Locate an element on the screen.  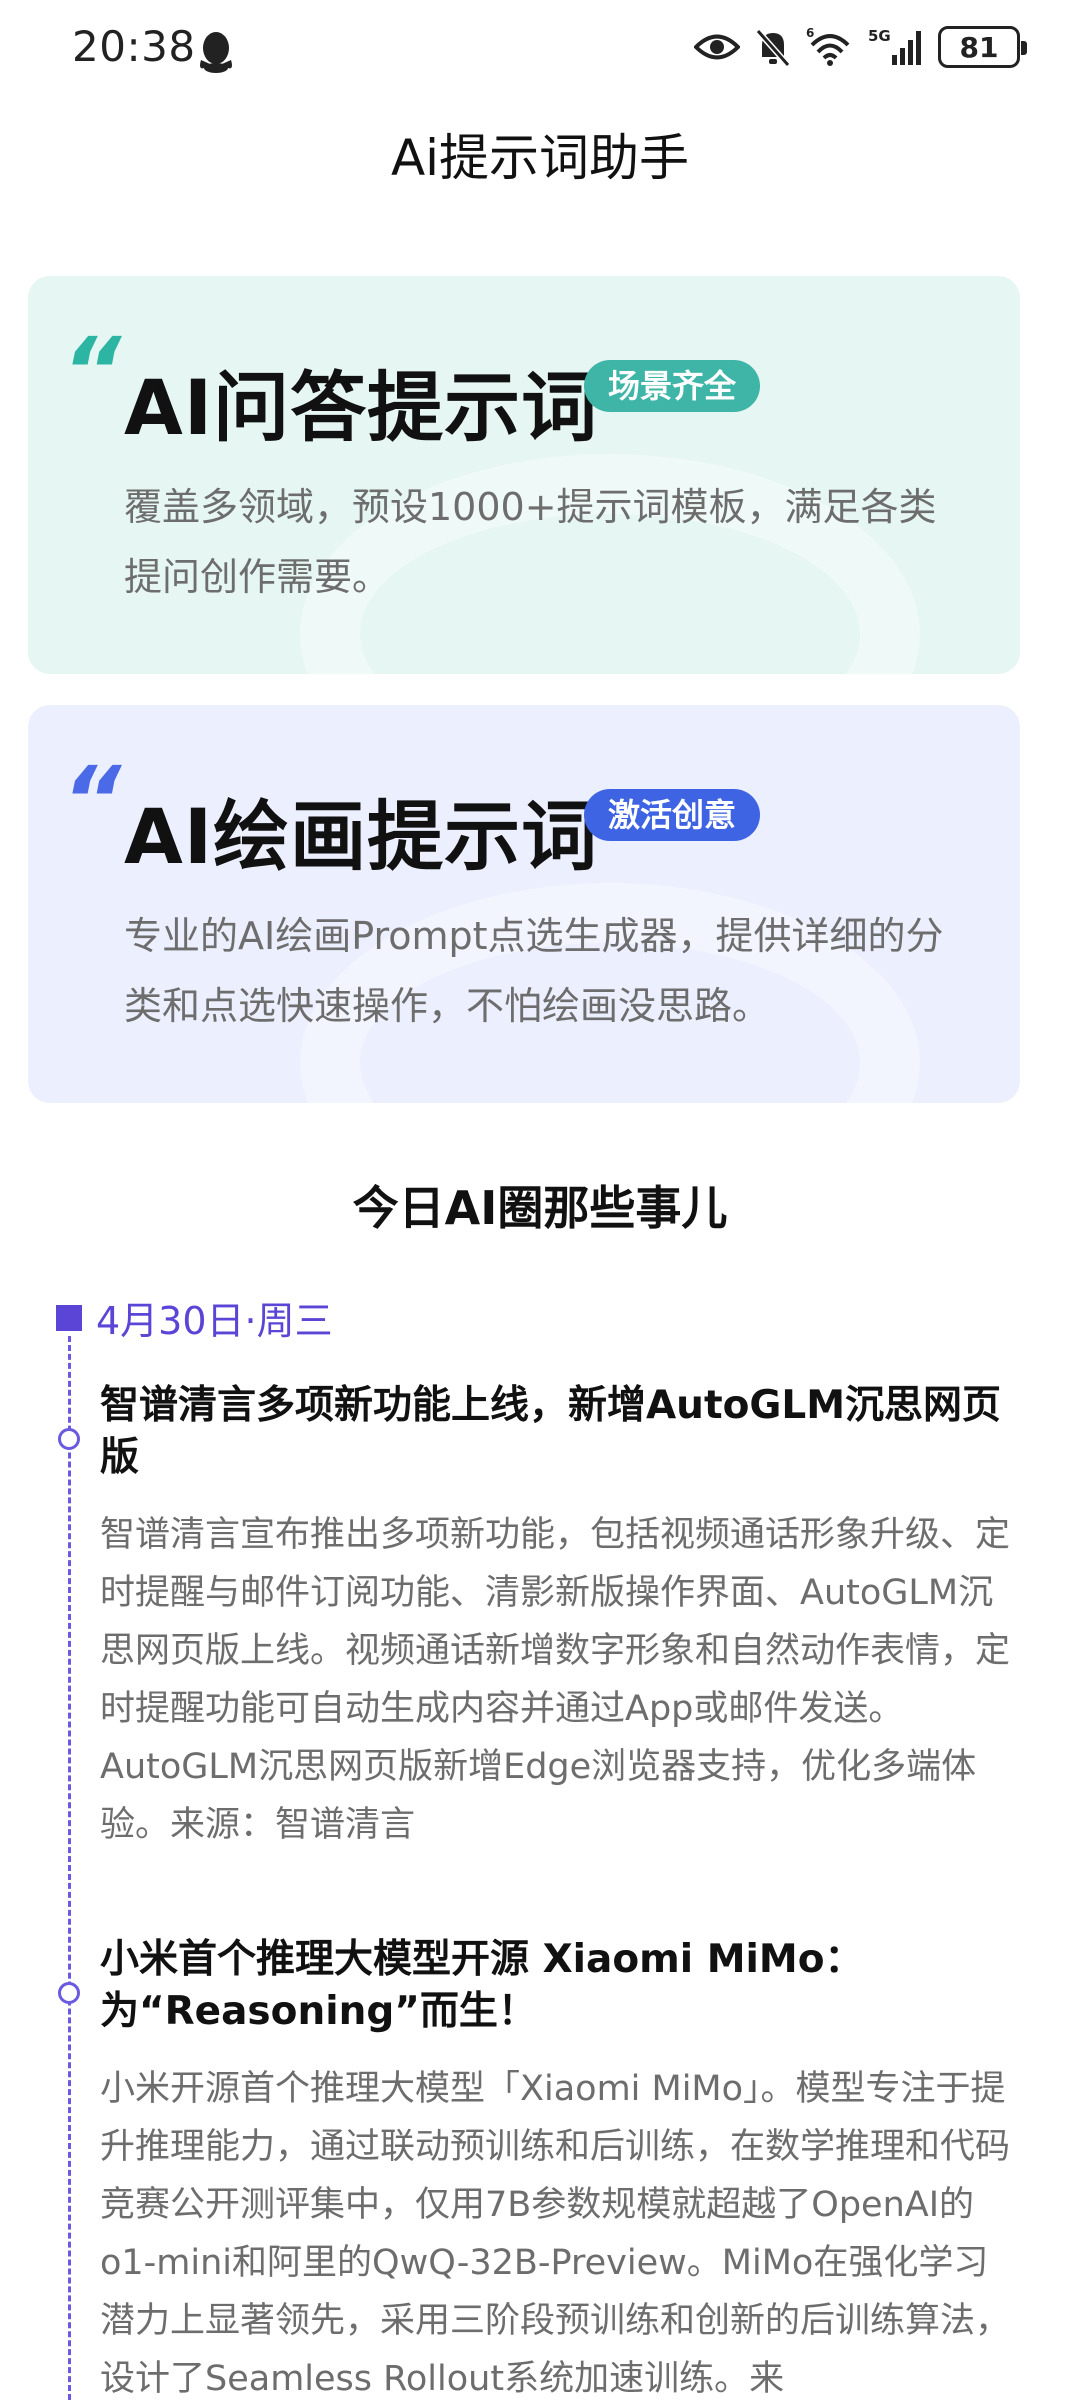
signal-icon: 5G is located at coordinates (894, 46).